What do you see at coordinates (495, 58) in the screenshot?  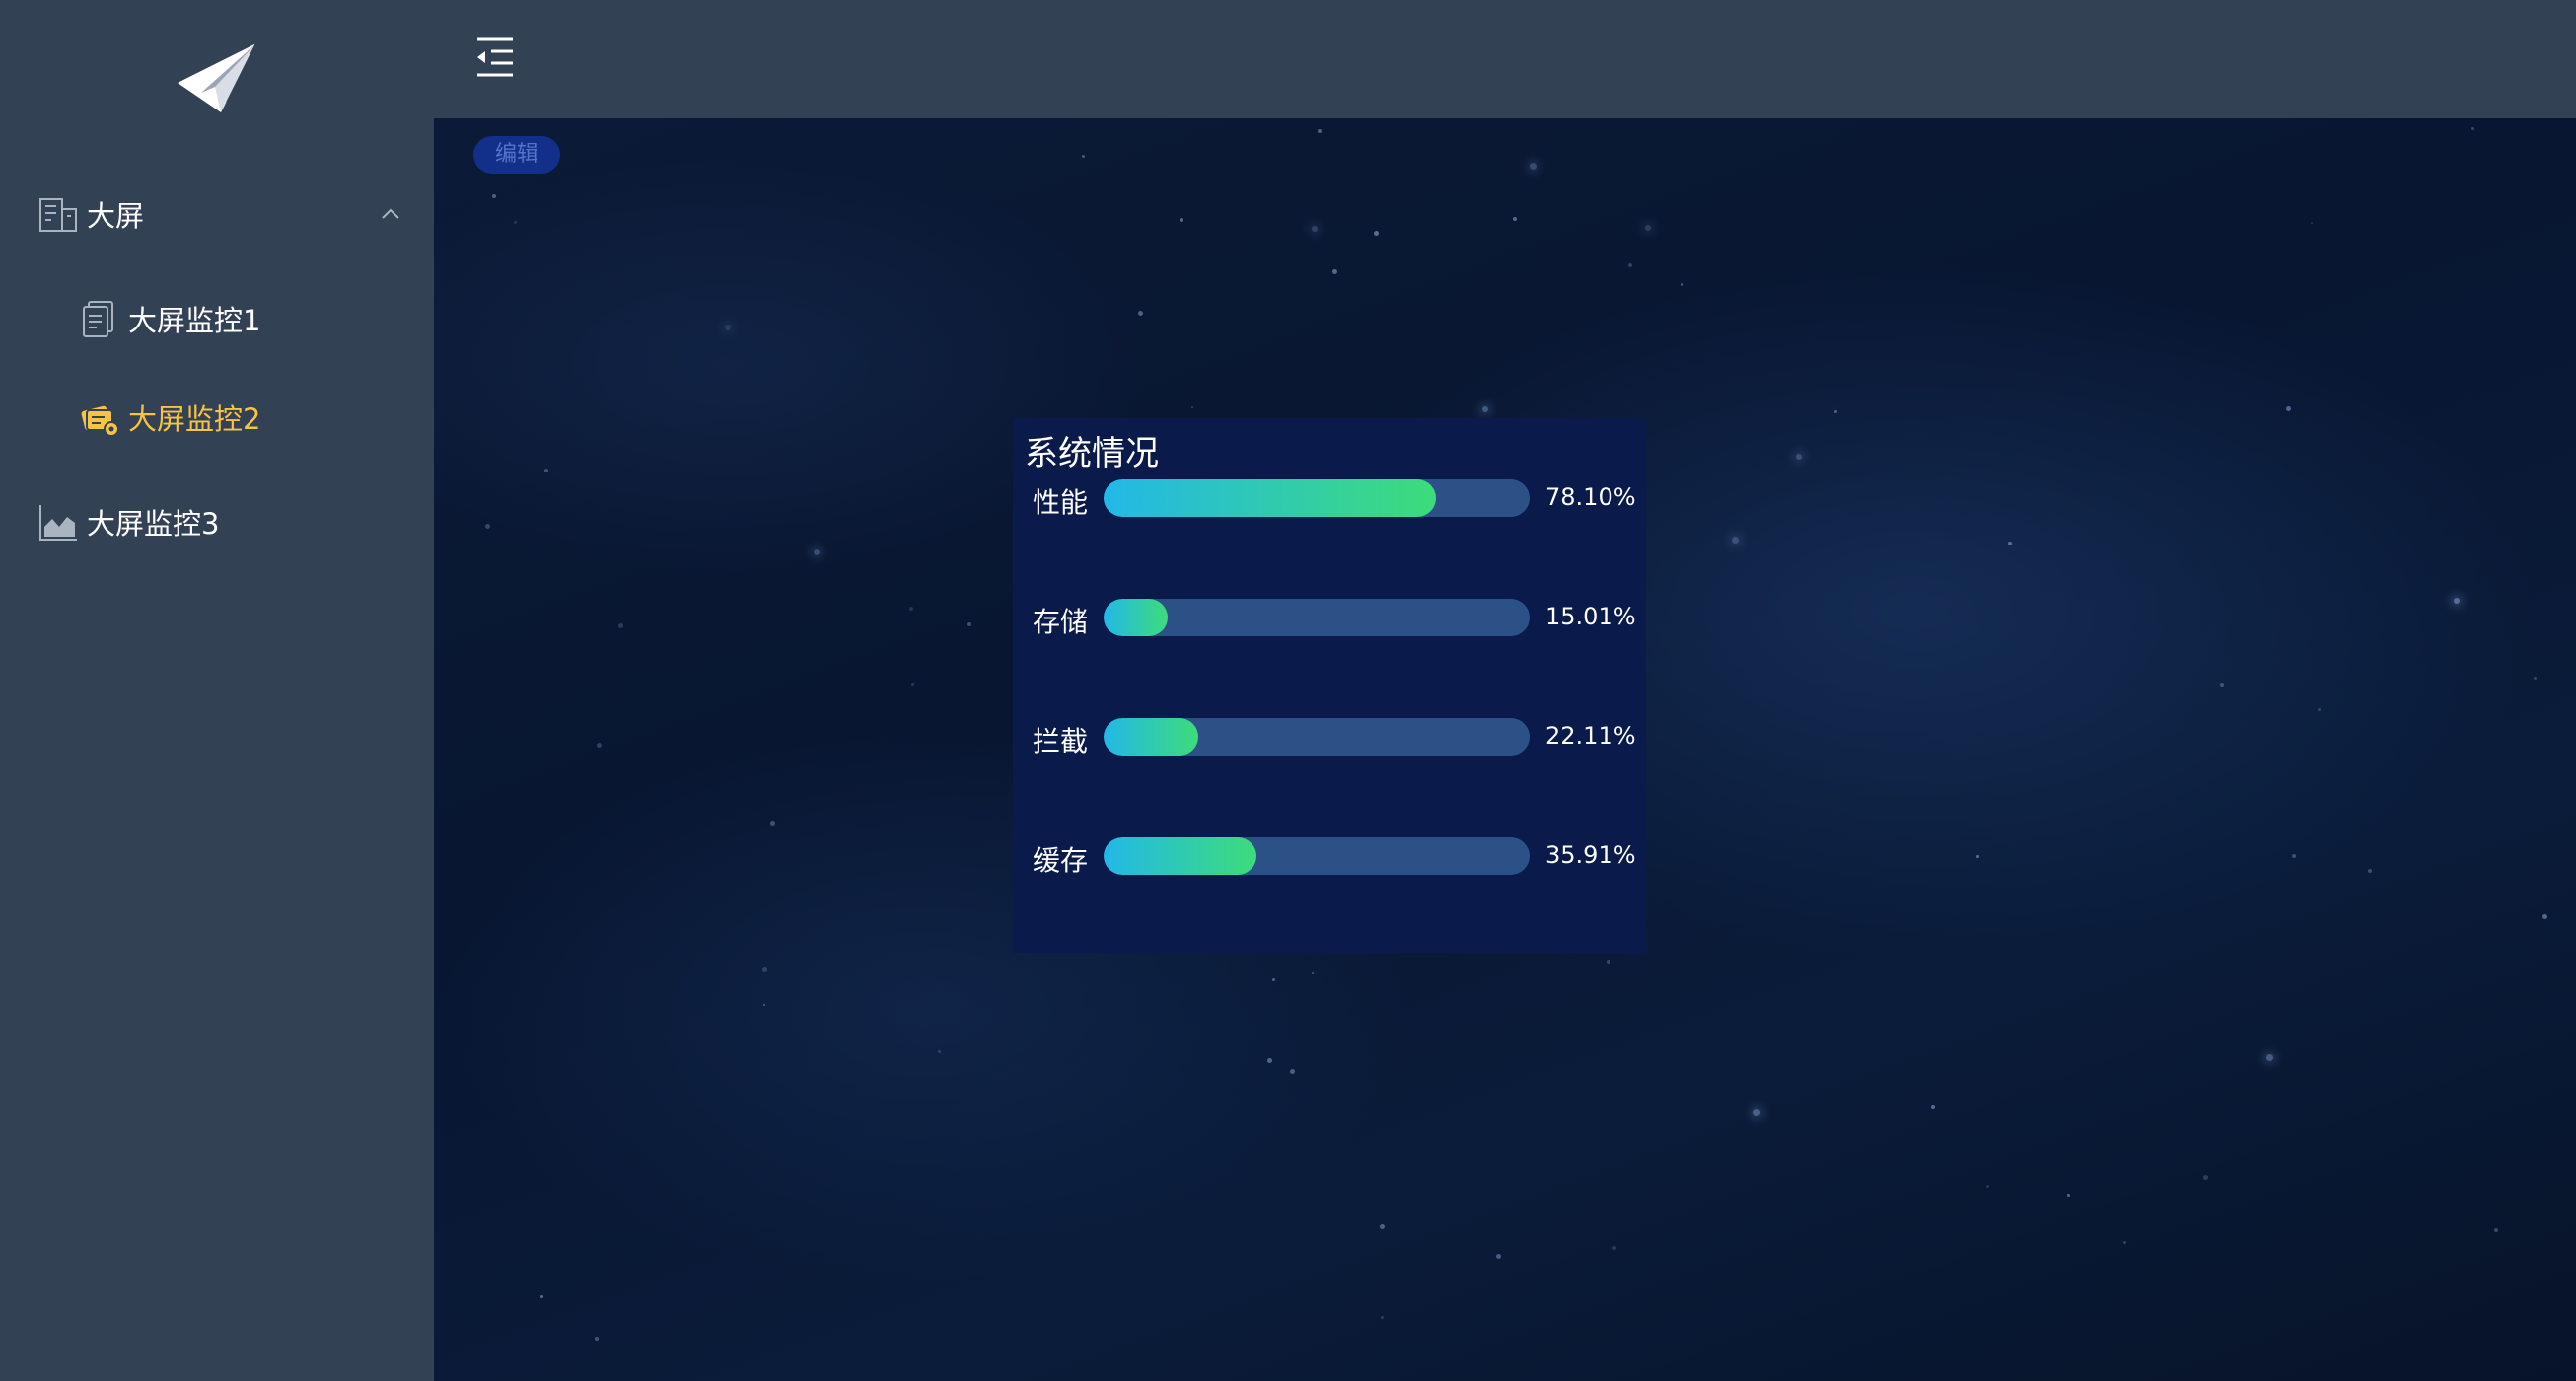 I see `menu-fold-icon` at bounding box center [495, 58].